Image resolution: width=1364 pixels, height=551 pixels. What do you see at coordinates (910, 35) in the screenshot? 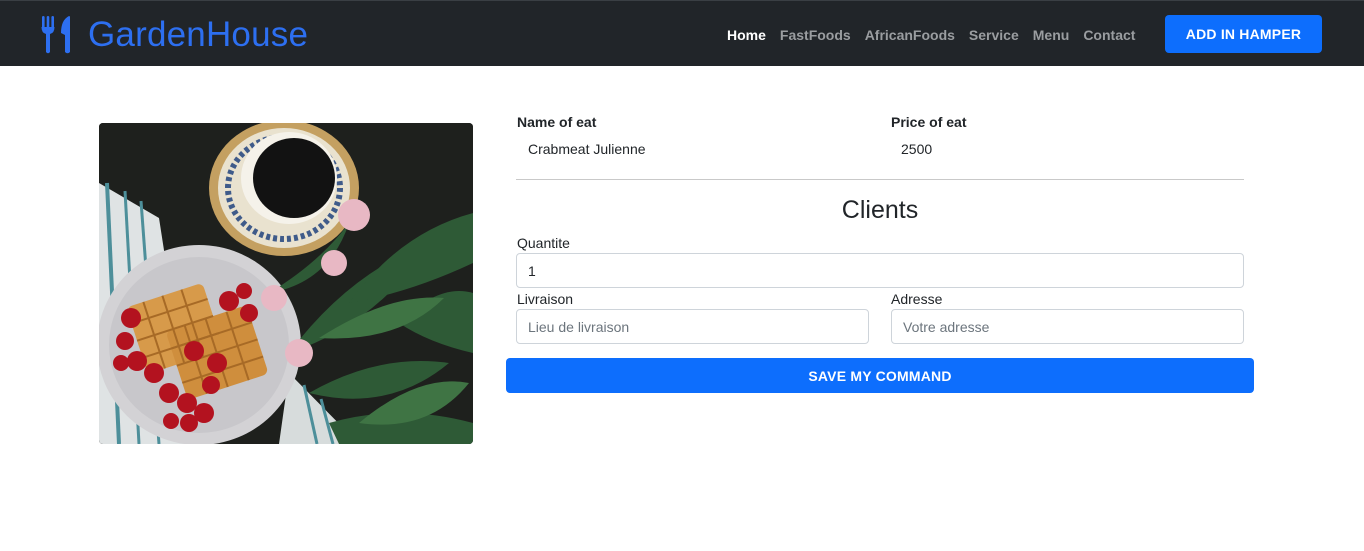
I see `nav-item-africanfoods: AfricanFoods` at bounding box center [910, 35].